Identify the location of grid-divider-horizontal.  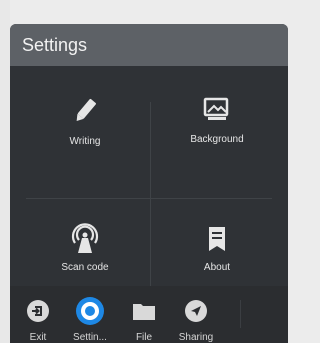
(149, 198).